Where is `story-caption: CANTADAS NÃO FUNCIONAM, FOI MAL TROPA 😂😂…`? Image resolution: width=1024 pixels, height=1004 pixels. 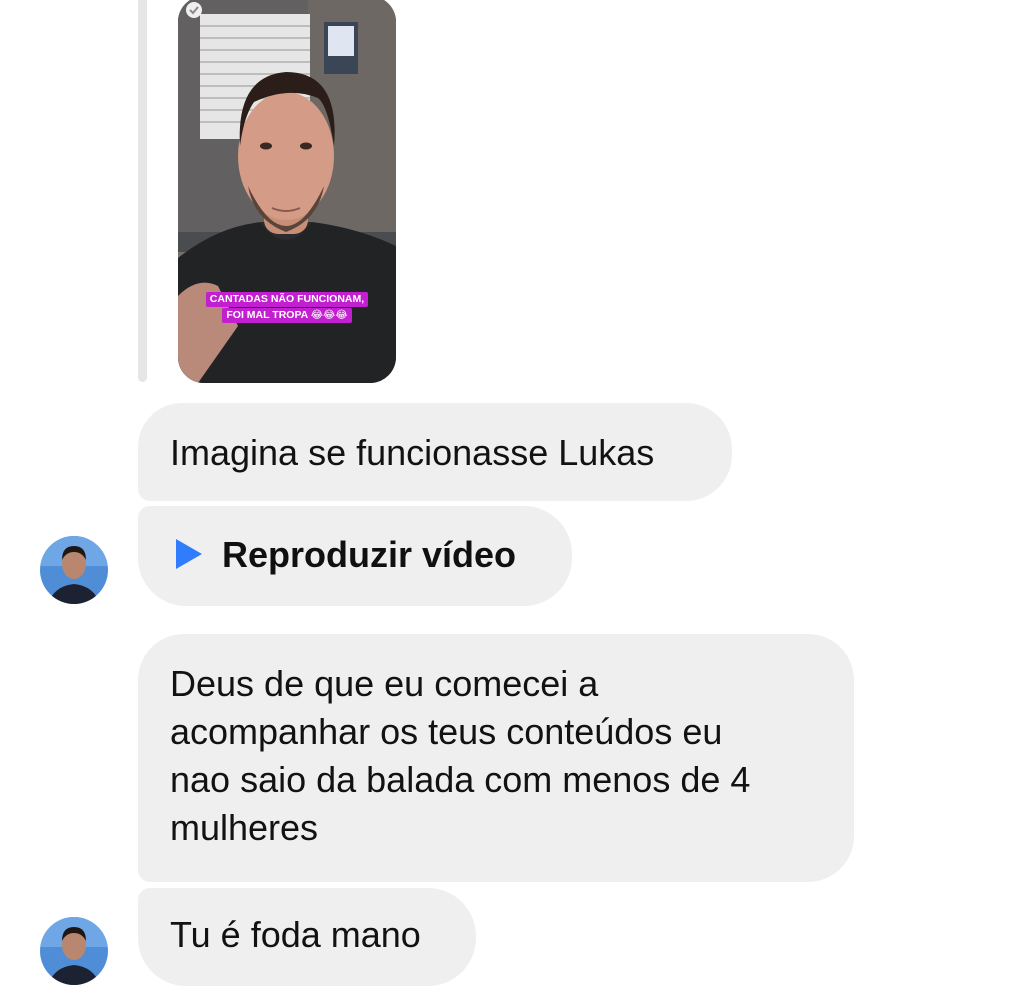 story-caption: CANTADAS NÃO FUNCIONAM, FOI MAL TROPA 😂😂… is located at coordinates (287, 307).